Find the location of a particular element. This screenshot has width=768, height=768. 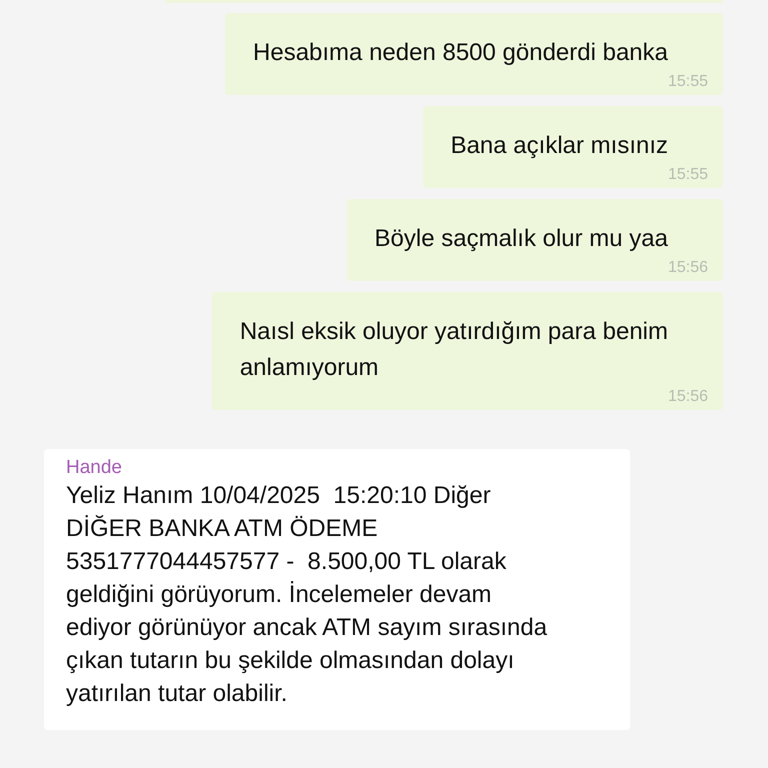

message-text: Böyle saçmalık olur mu yaa is located at coordinates (521, 239).